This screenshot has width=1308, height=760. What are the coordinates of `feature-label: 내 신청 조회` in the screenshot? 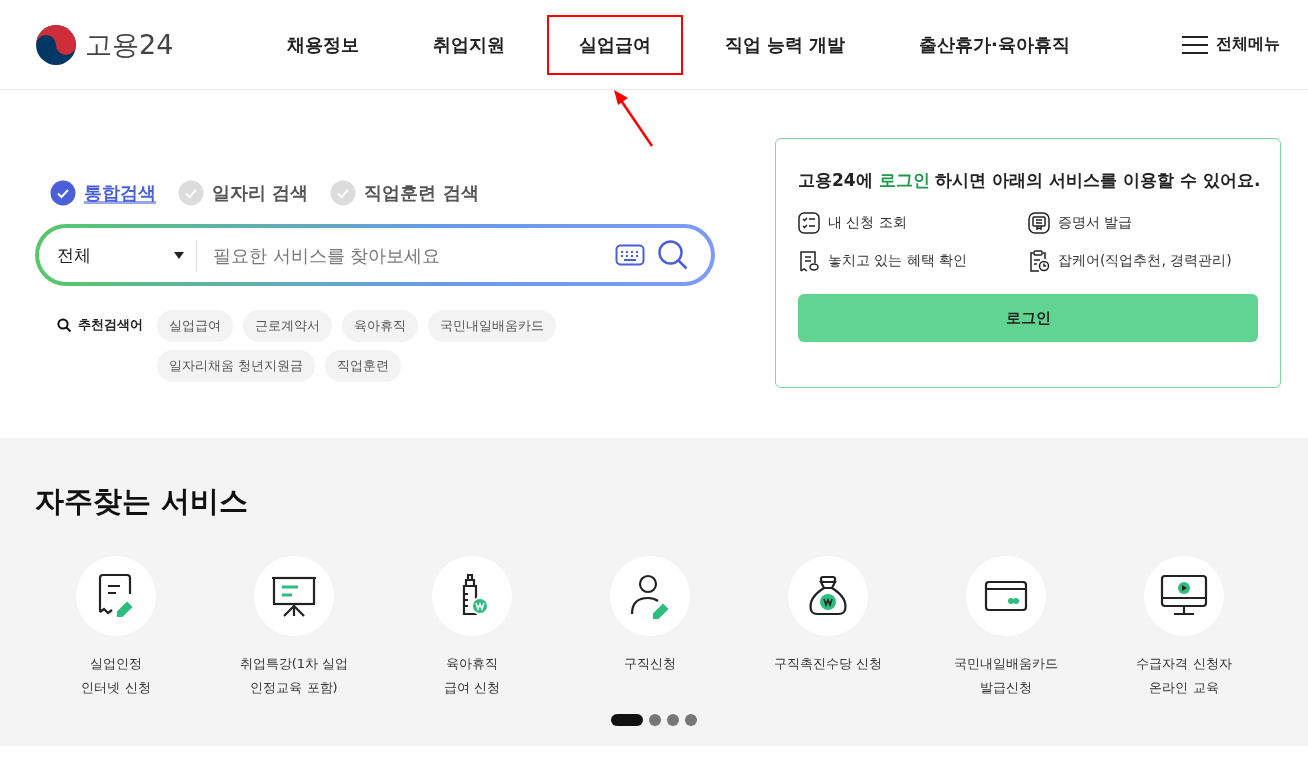 It's located at (867, 223).